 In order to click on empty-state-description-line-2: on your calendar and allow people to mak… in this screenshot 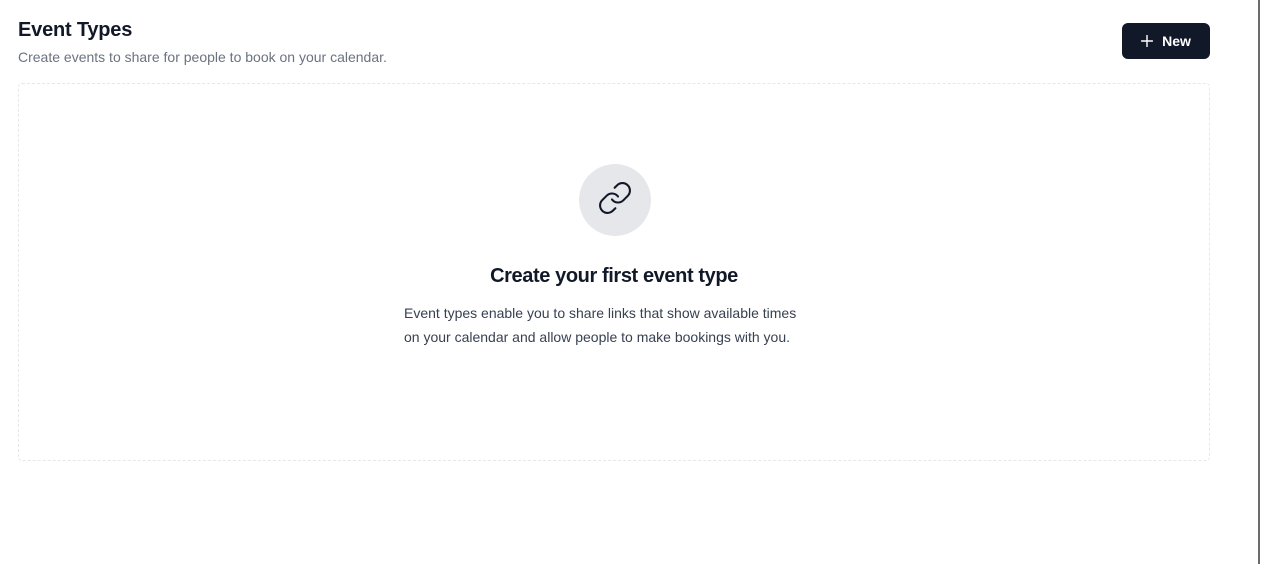, I will do `click(597, 337)`.